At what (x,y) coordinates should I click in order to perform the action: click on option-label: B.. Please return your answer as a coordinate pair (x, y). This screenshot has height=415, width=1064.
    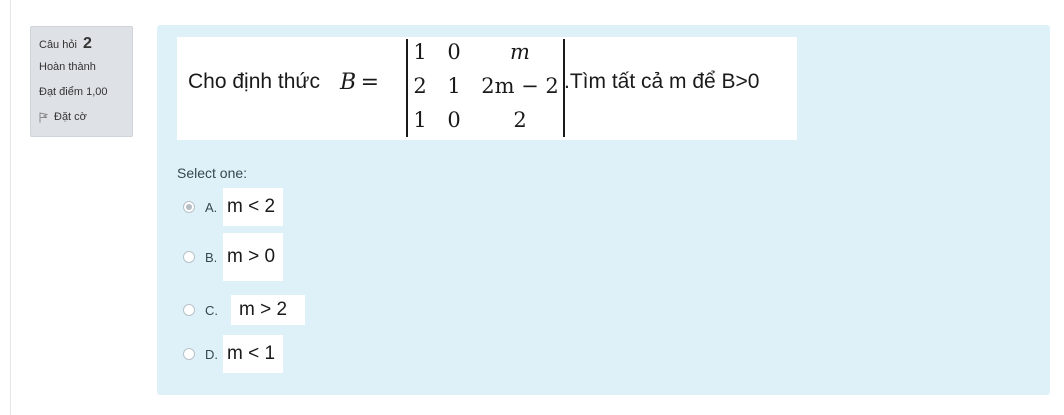
    Looking at the image, I should click on (211, 257).